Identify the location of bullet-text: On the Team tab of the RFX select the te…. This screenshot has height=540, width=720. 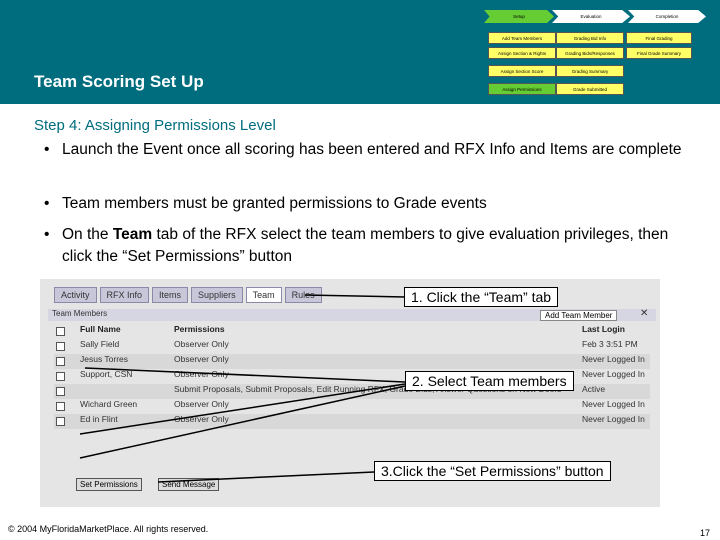
(369, 246).